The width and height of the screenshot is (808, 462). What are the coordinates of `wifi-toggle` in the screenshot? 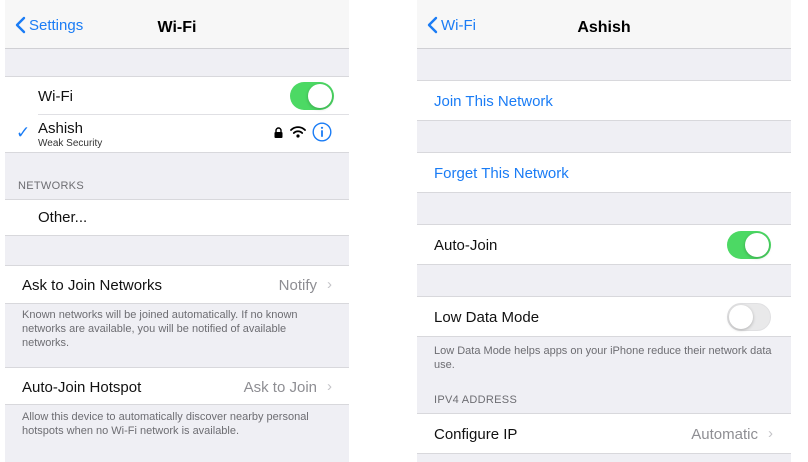 It's located at (312, 96).